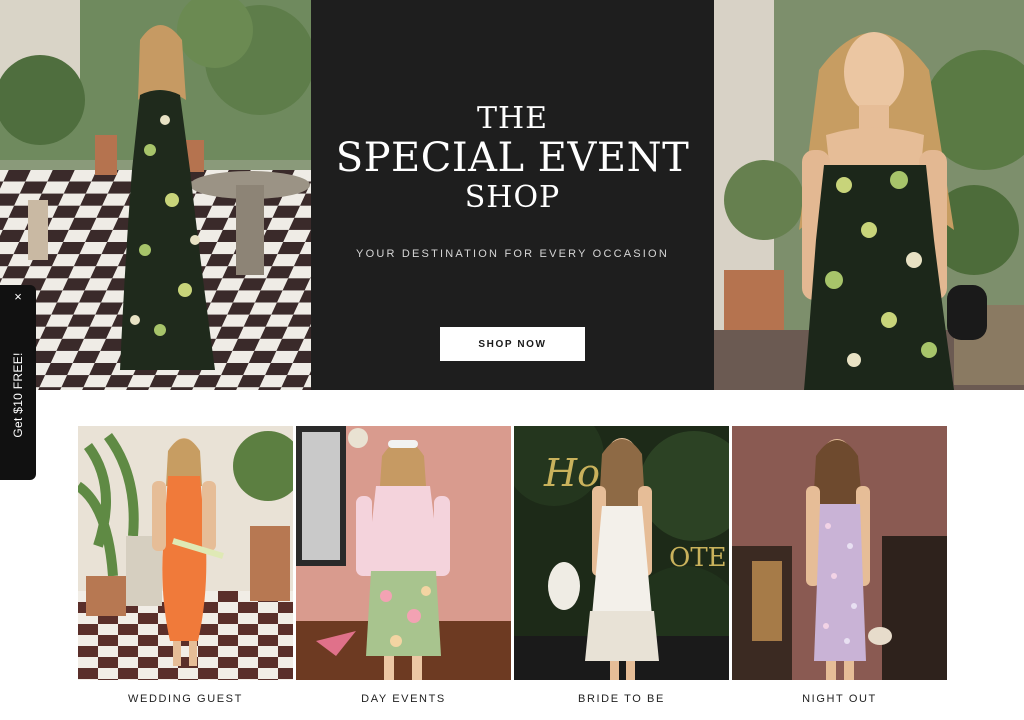  I want to click on hero-subtitle: YOUR DESTINATION FOR EVERY OCCASION, so click(512, 254).